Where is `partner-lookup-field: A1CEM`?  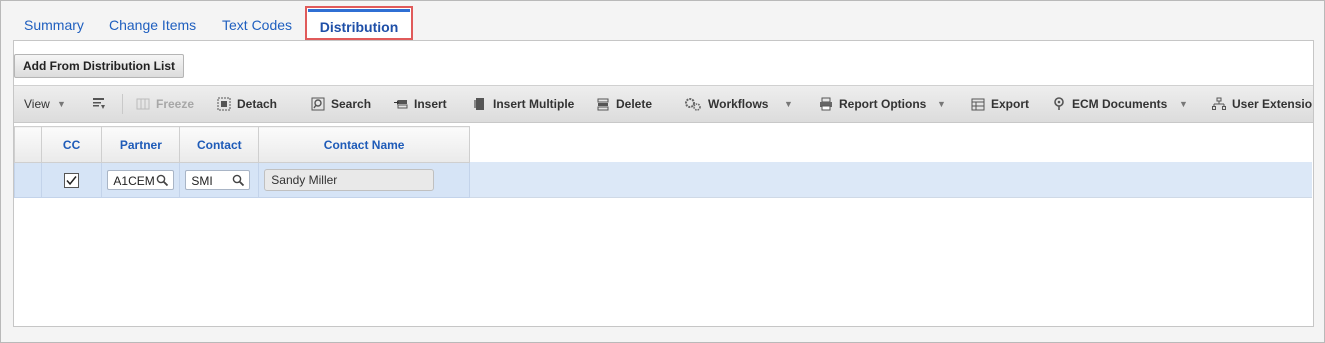
partner-lookup-field: A1CEM is located at coordinates (141, 180).